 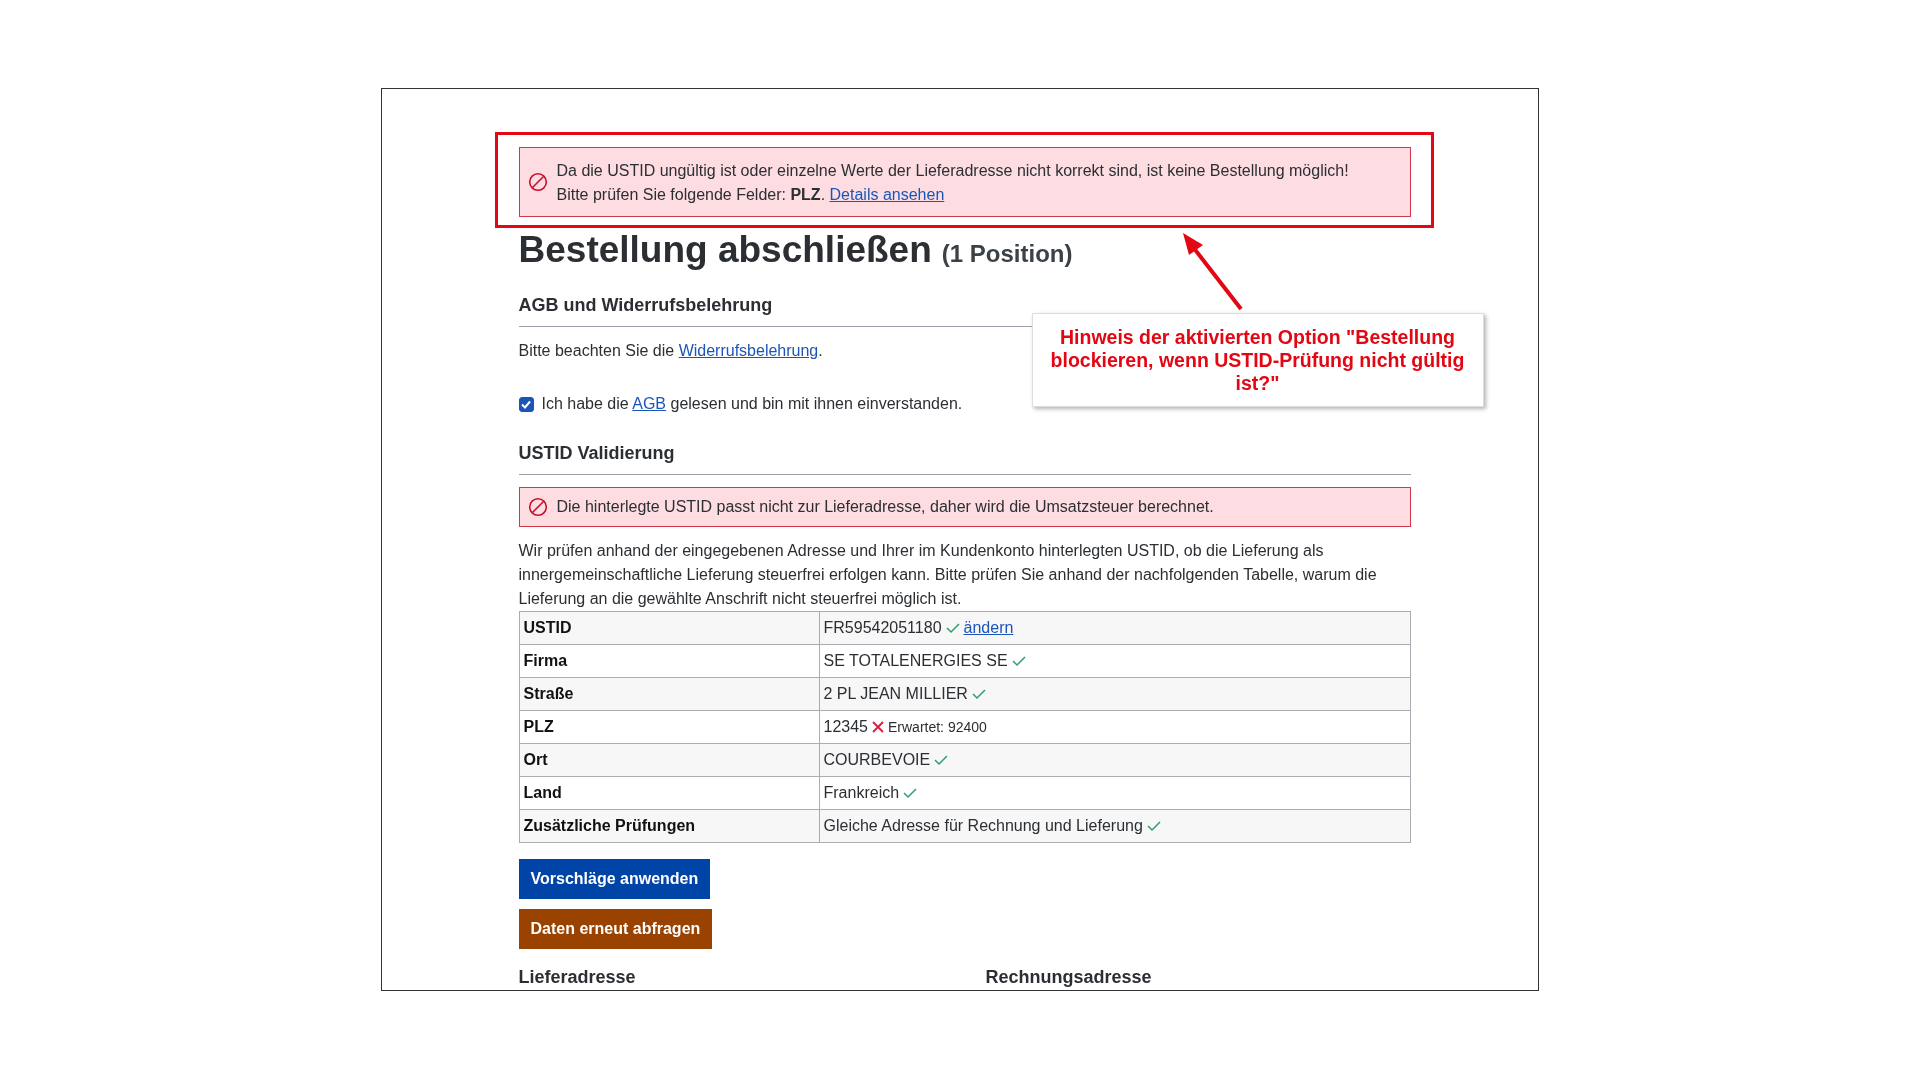 I want to click on alert-text: Da die USTID ungültig ist oder einzelne Werte der Lieferadresse nicht korrekt sind, ist keine Bestellung möglich!, so click(x=952, y=171).